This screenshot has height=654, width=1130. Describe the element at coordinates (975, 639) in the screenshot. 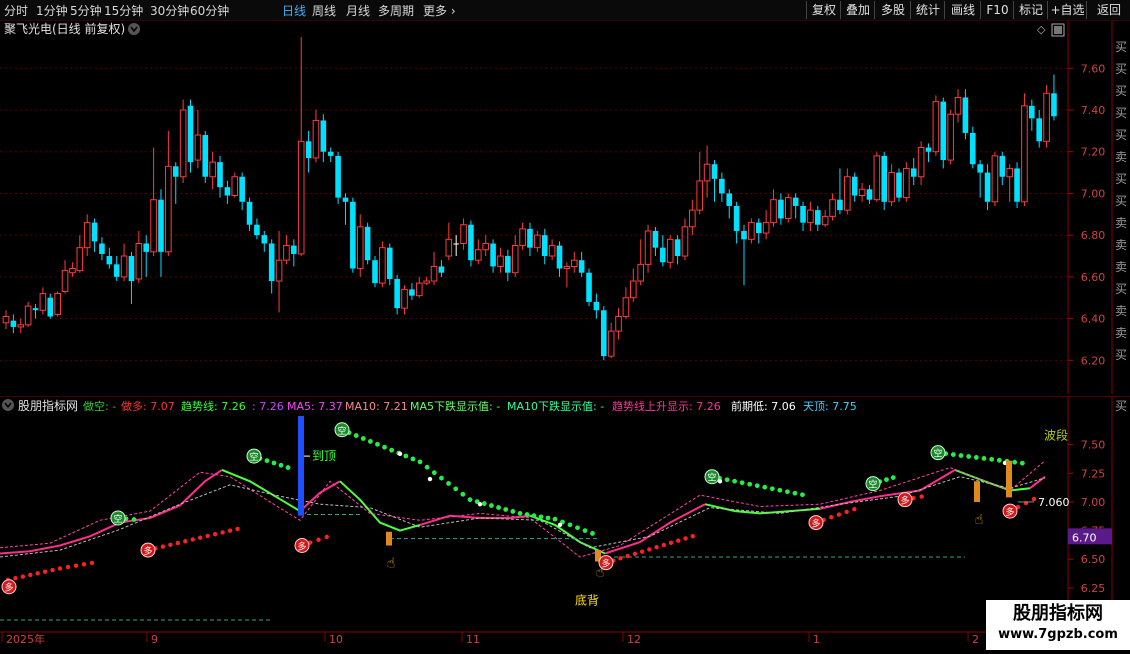

I see `time-label: 2` at that location.